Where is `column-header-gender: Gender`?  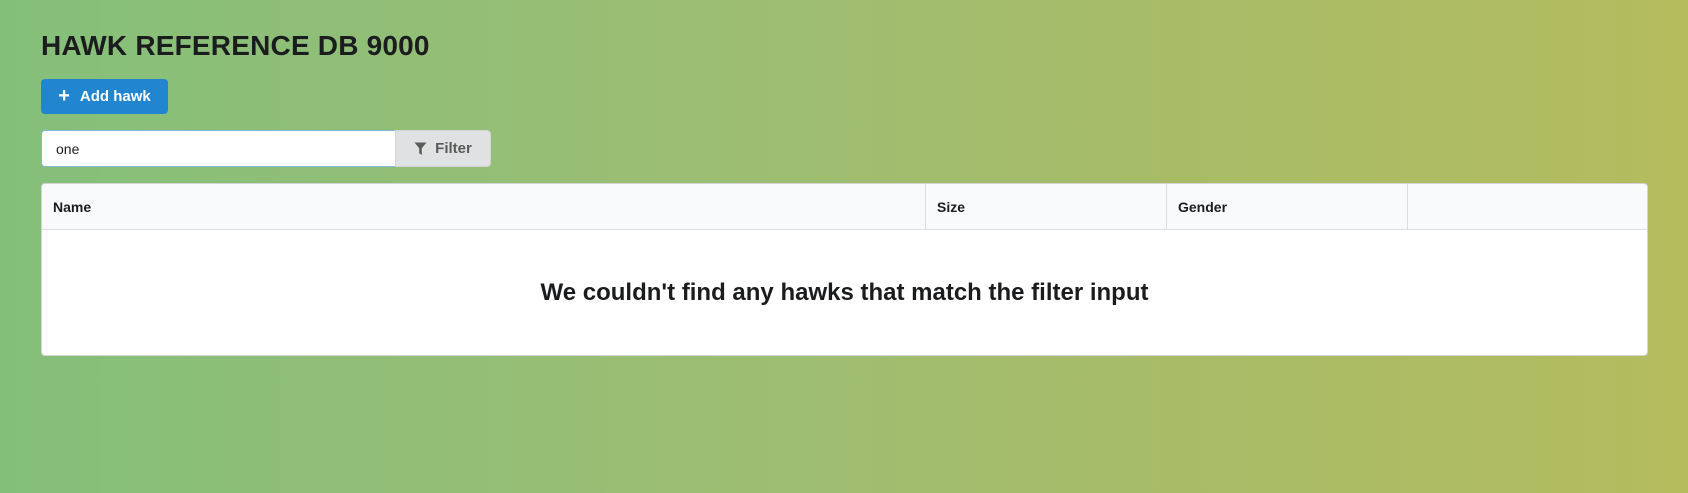
column-header-gender: Gender is located at coordinates (1286, 206).